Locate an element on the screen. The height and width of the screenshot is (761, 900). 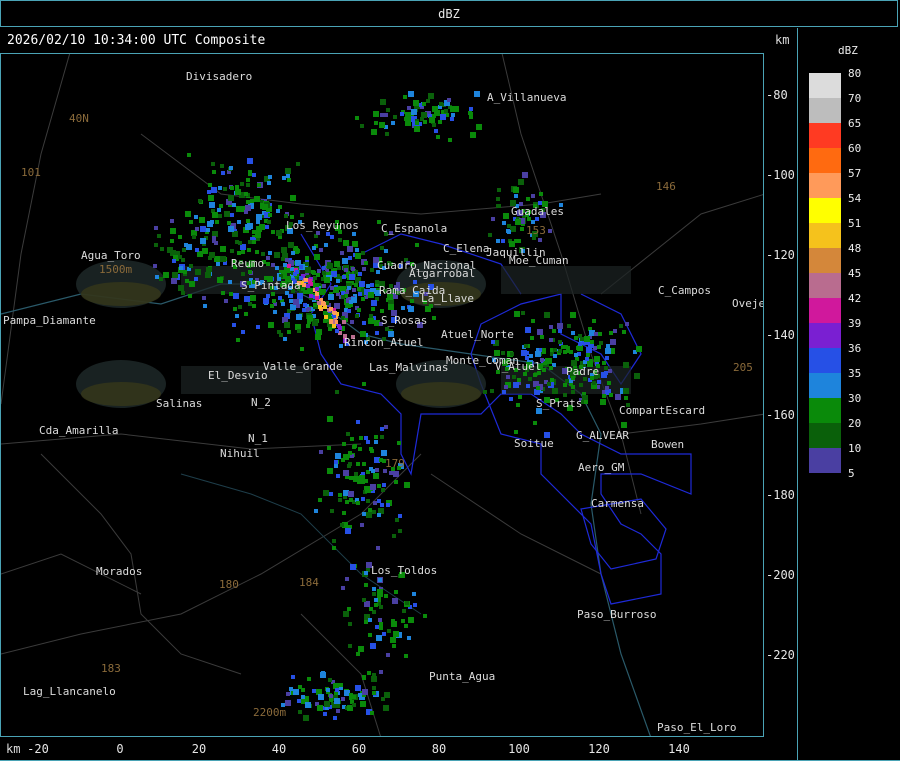
y-tick-label: -140 is located at coordinates (780, 335).